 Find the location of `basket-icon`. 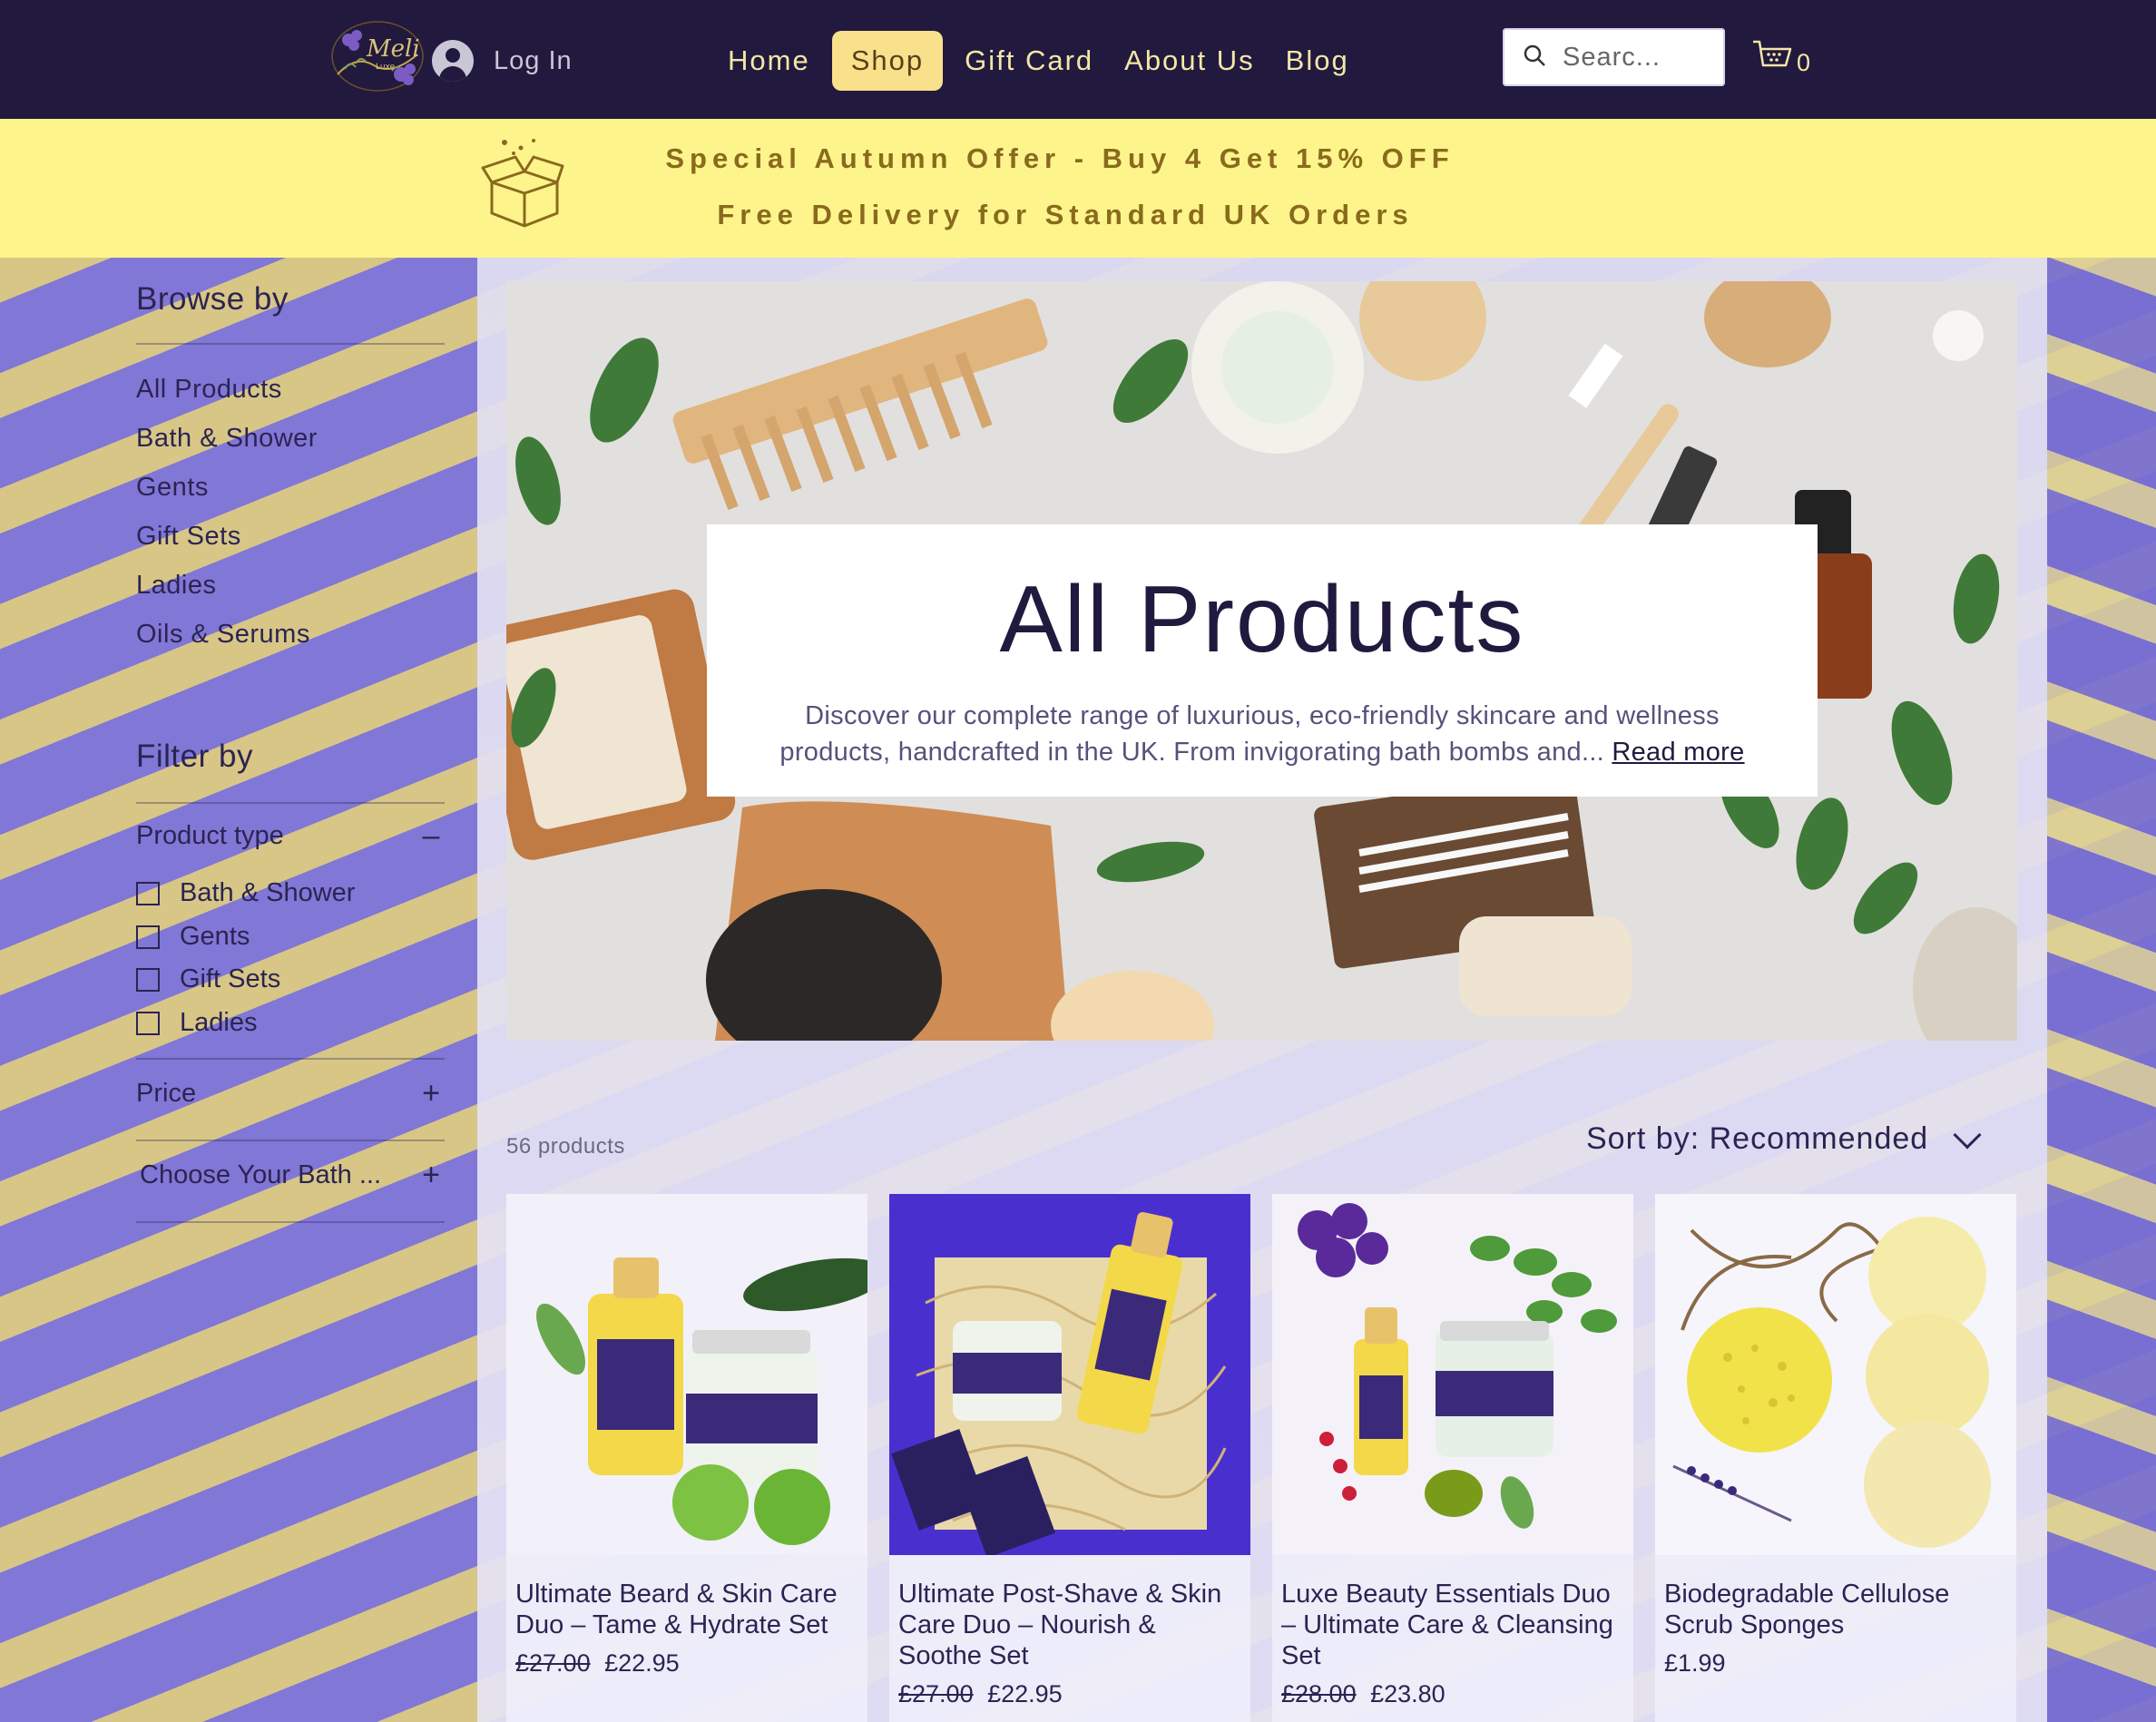

basket-icon is located at coordinates (1772, 57).